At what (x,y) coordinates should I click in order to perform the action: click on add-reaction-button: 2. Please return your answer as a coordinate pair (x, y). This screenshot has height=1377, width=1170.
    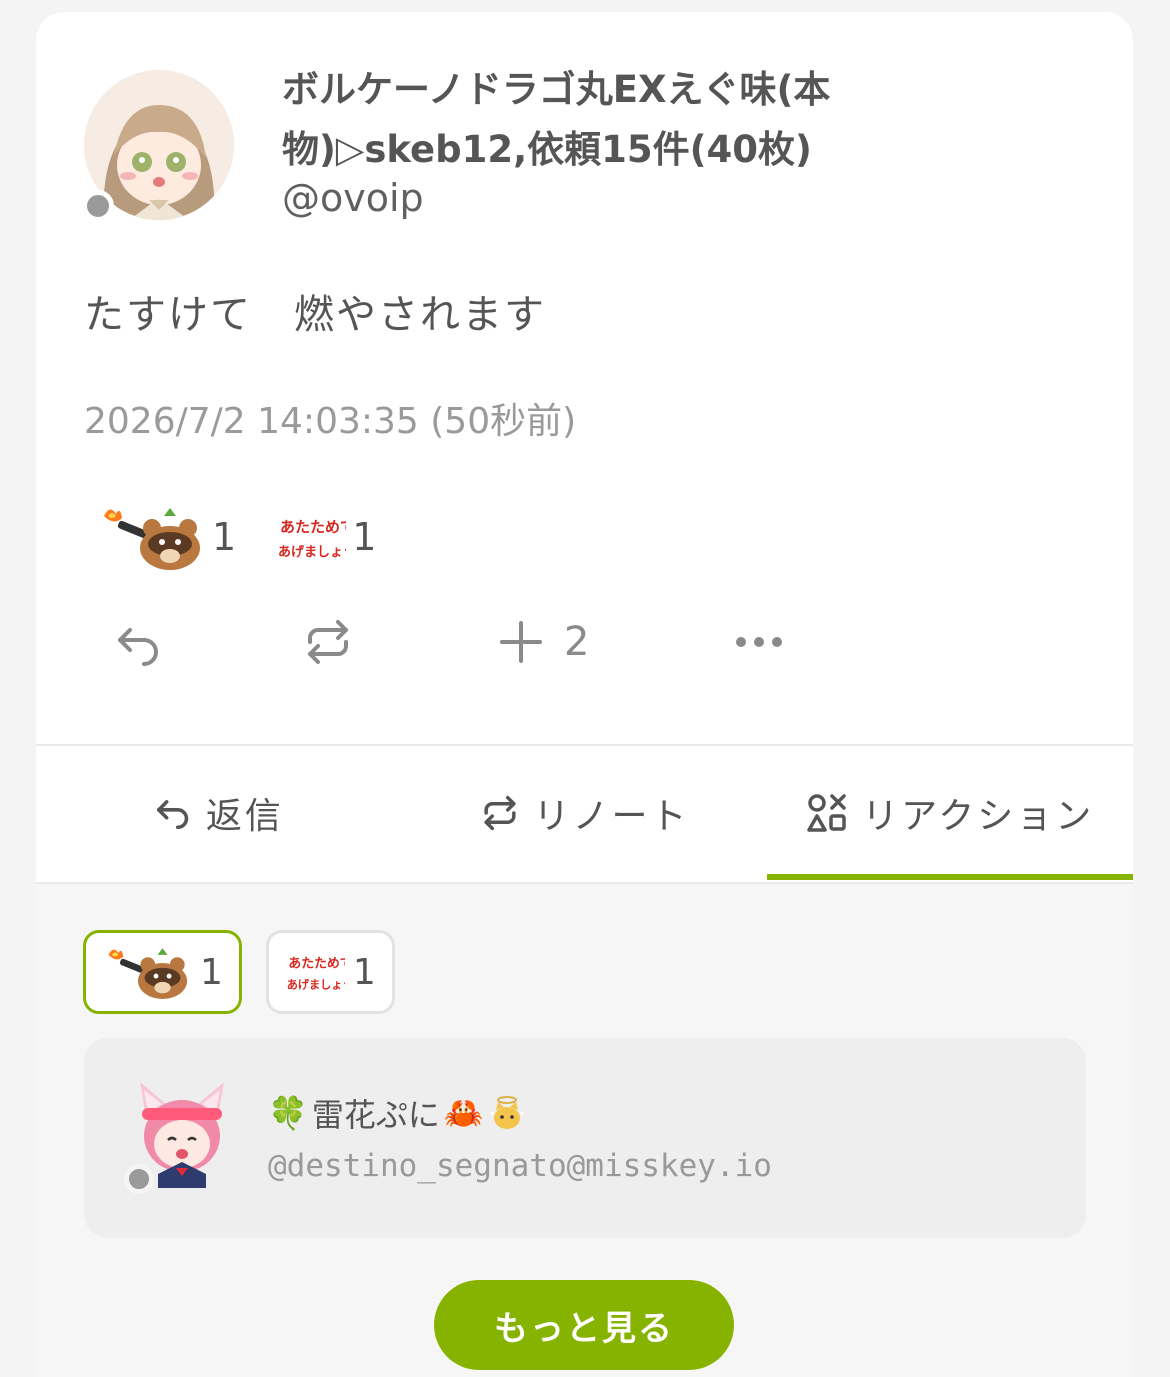
    Looking at the image, I should click on (543, 642).